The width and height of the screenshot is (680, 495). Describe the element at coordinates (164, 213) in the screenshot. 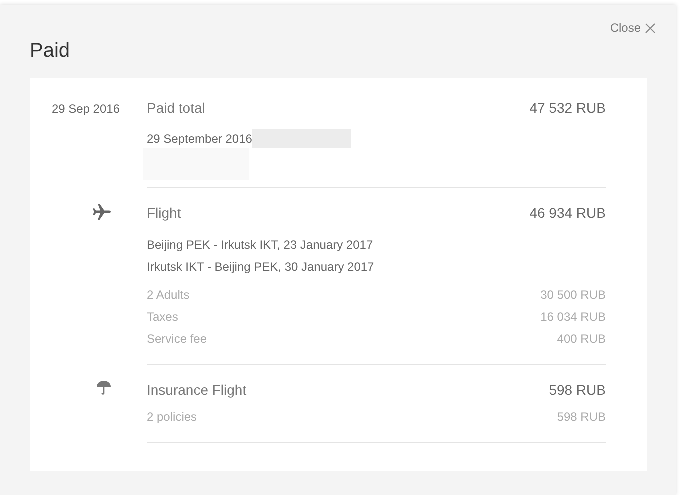

I see `section-title: Flight` at that location.